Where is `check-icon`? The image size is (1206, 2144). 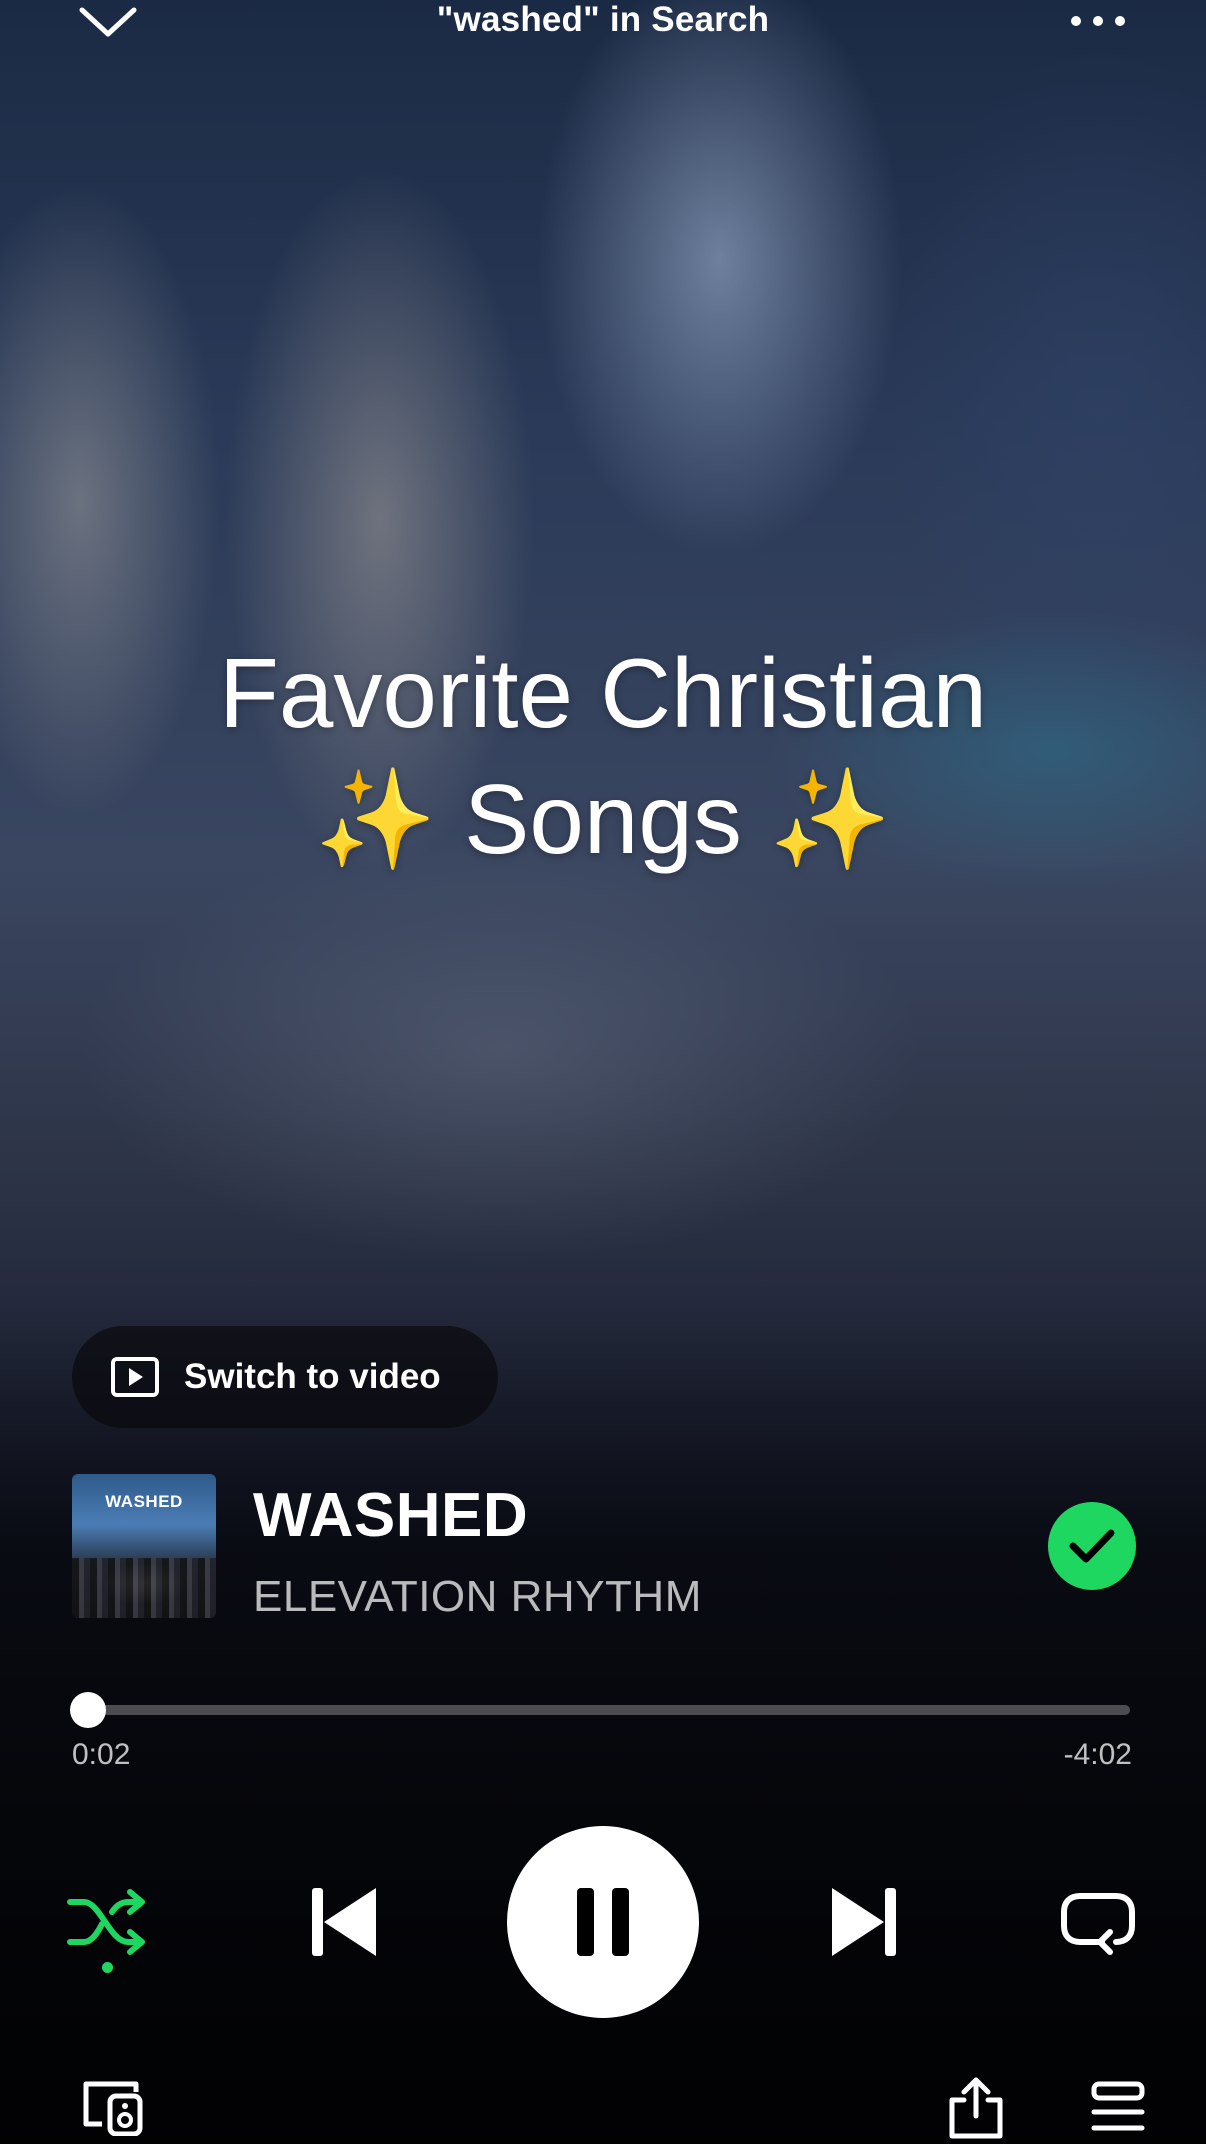
check-icon is located at coordinates (1092, 1546).